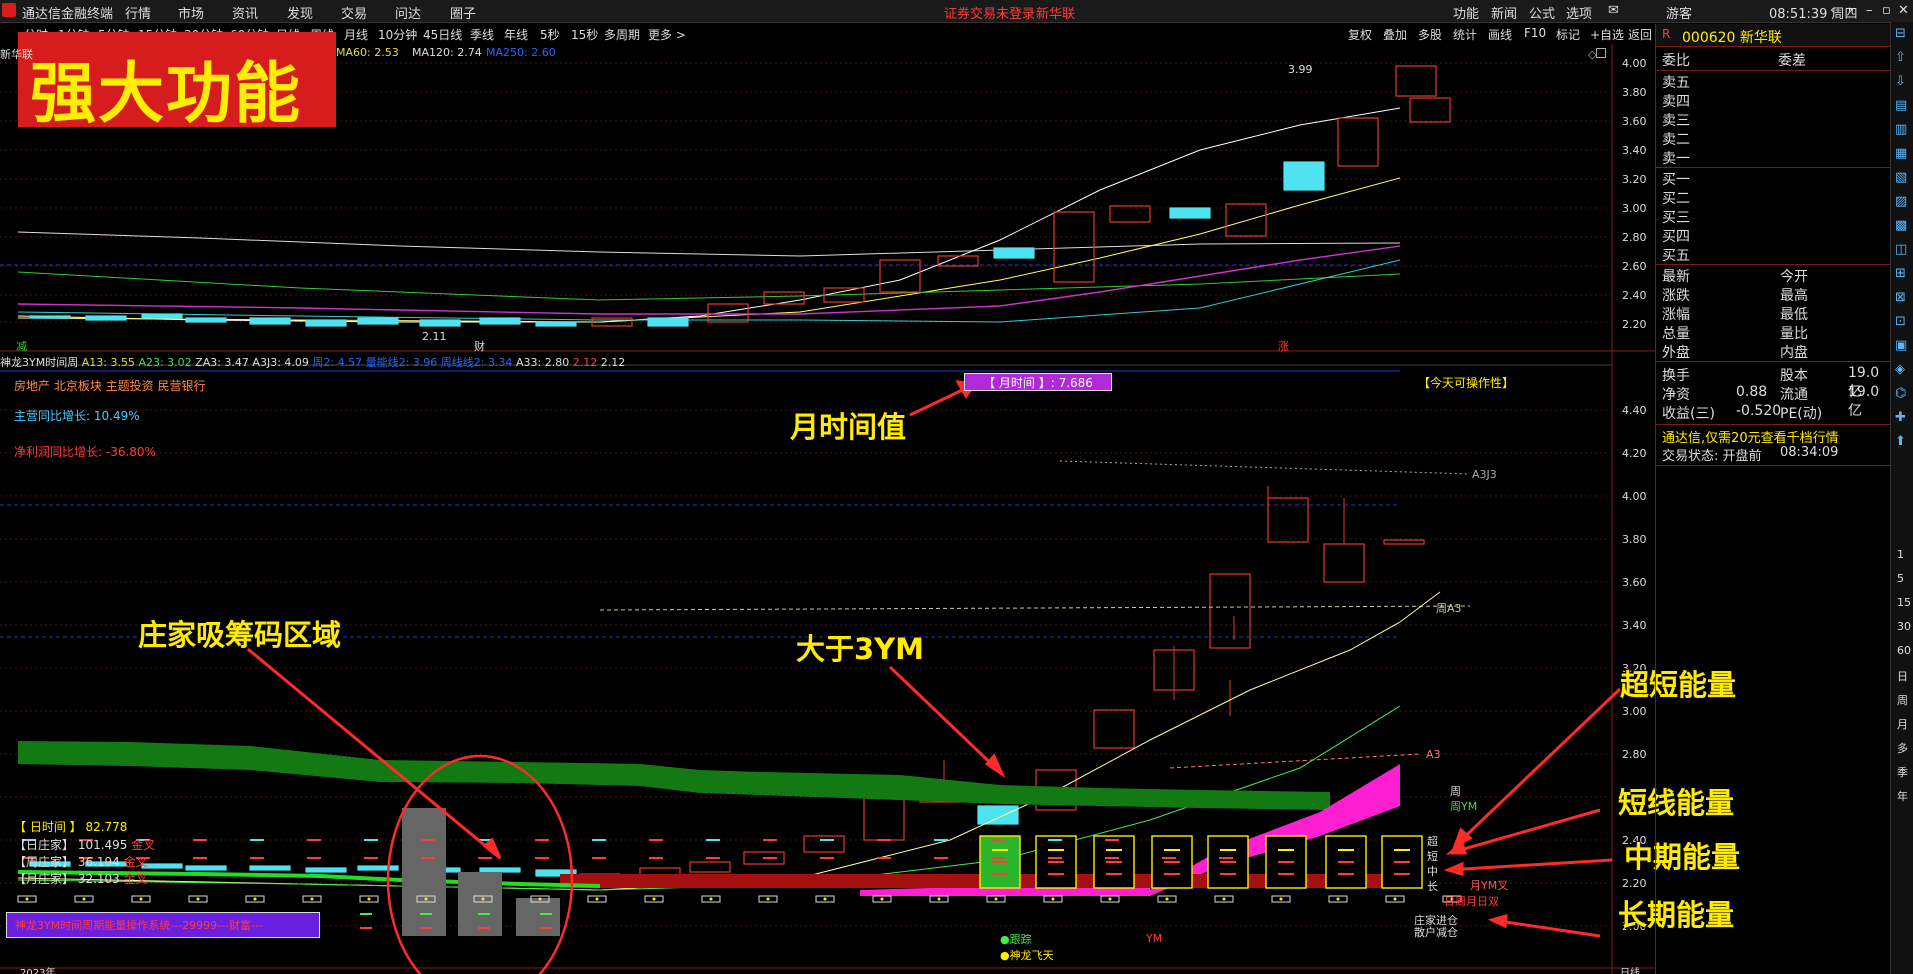 The height and width of the screenshot is (974, 1913). I want to click on user-label: 游客, so click(1679, 12).